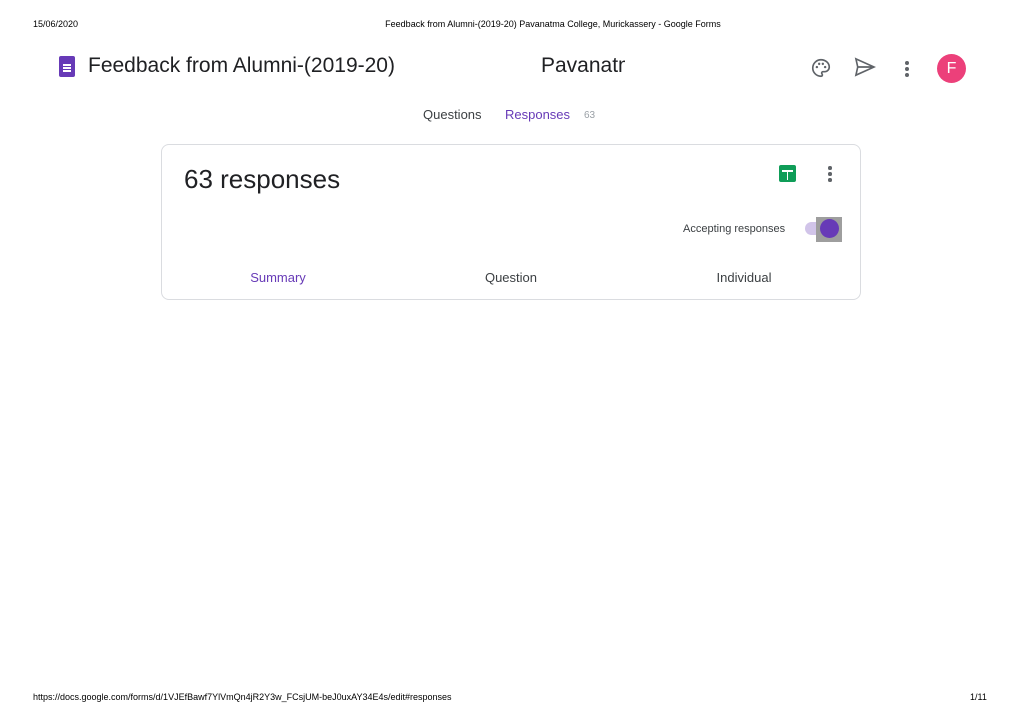 The height and width of the screenshot is (720, 1020). Describe the element at coordinates (262, 179) in the screenshot. I see `responses-title: 63 responses` at that location.